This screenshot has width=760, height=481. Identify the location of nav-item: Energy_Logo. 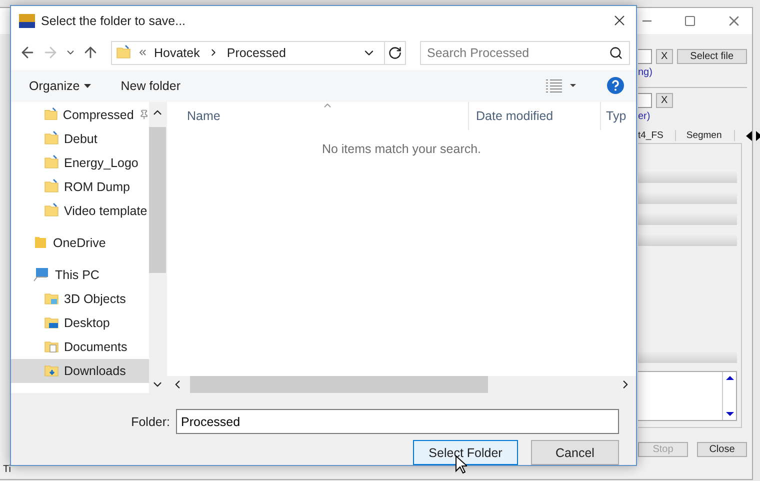
(80, 162).